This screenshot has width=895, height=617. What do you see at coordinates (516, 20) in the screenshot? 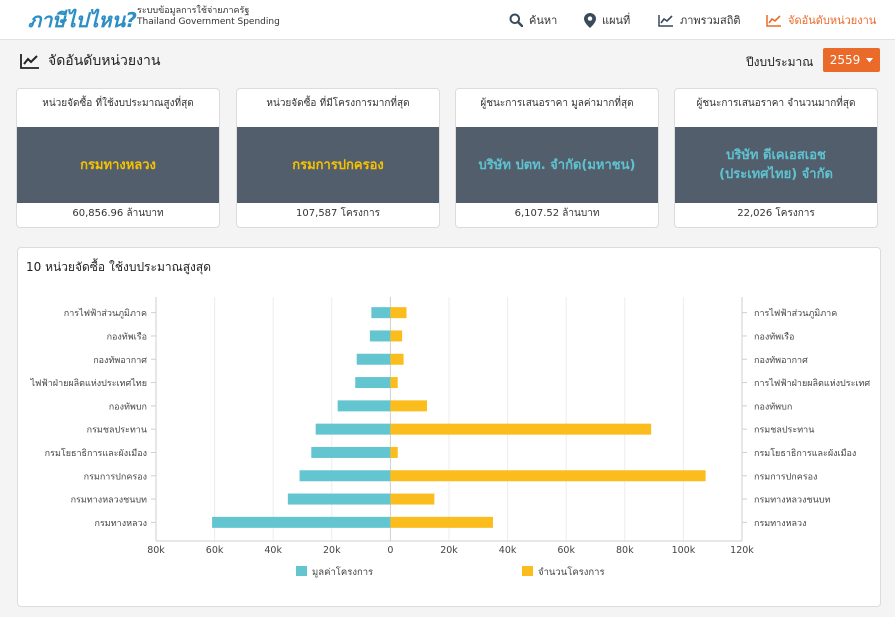
I see `search-icon` at bounding box center [516, 20].